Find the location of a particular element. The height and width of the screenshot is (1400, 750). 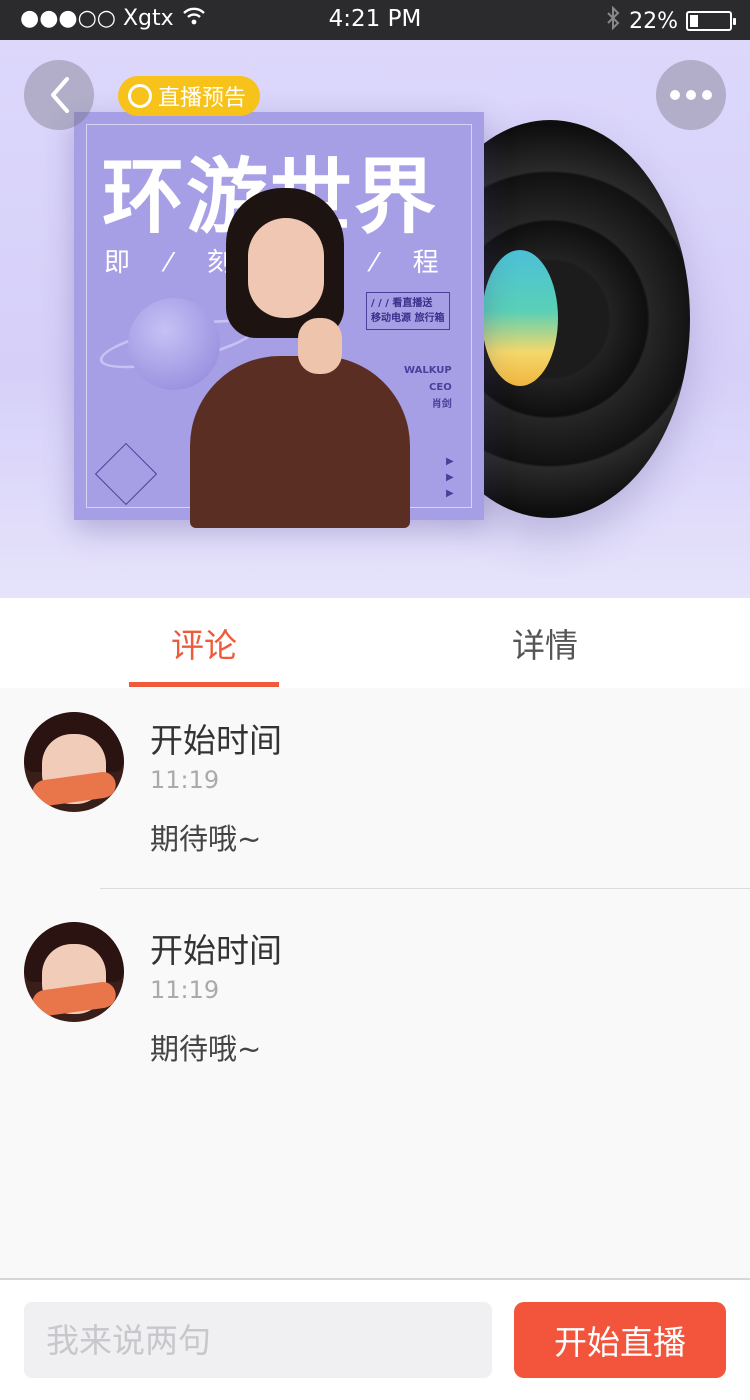

bottom-action-bar: 开始直播 is located at coordinates (375, 1339).